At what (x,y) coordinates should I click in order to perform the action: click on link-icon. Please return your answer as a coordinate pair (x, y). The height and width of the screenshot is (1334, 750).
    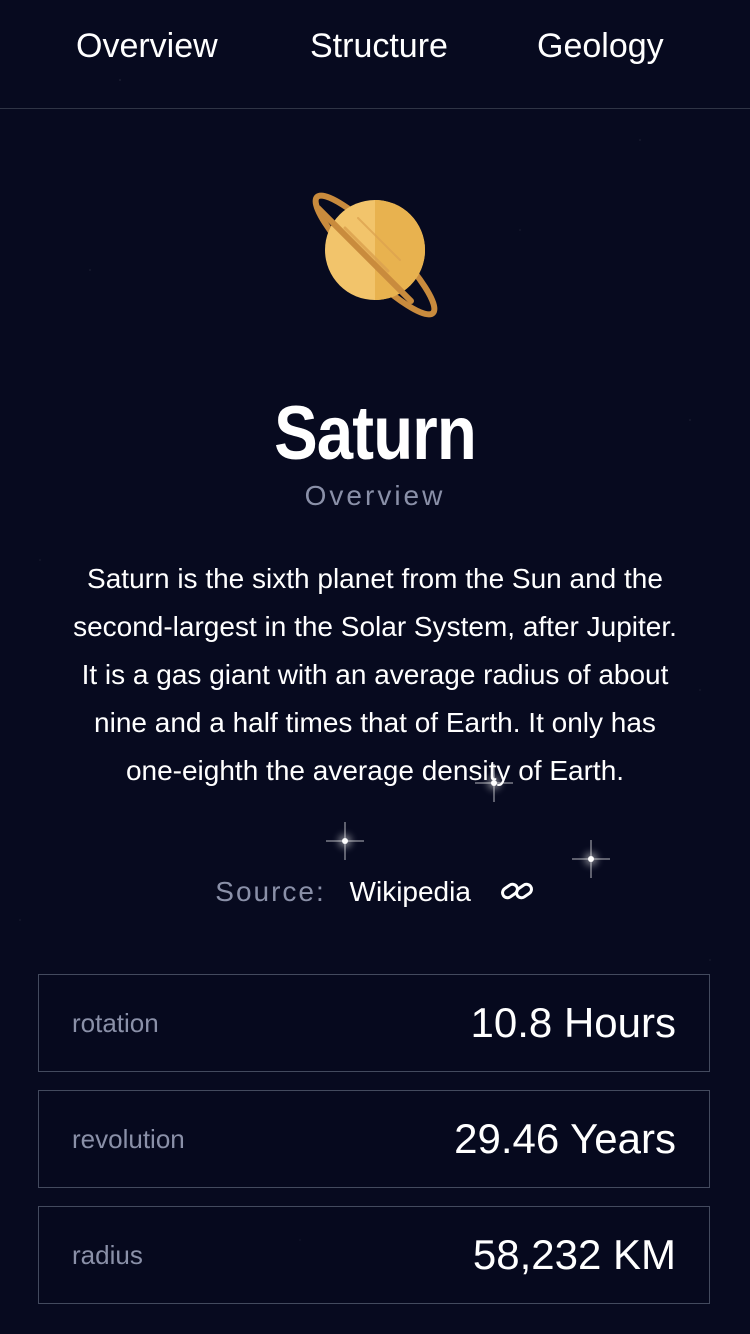
    Looking at the image, I should click on (517, 891).